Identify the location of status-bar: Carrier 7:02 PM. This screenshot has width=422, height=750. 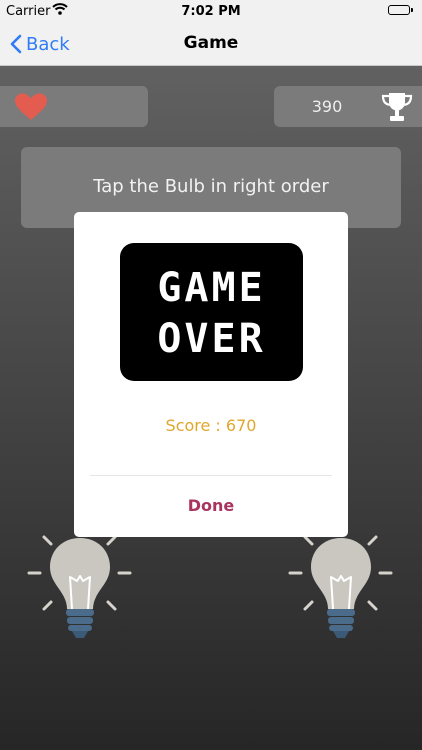
(211, 11).